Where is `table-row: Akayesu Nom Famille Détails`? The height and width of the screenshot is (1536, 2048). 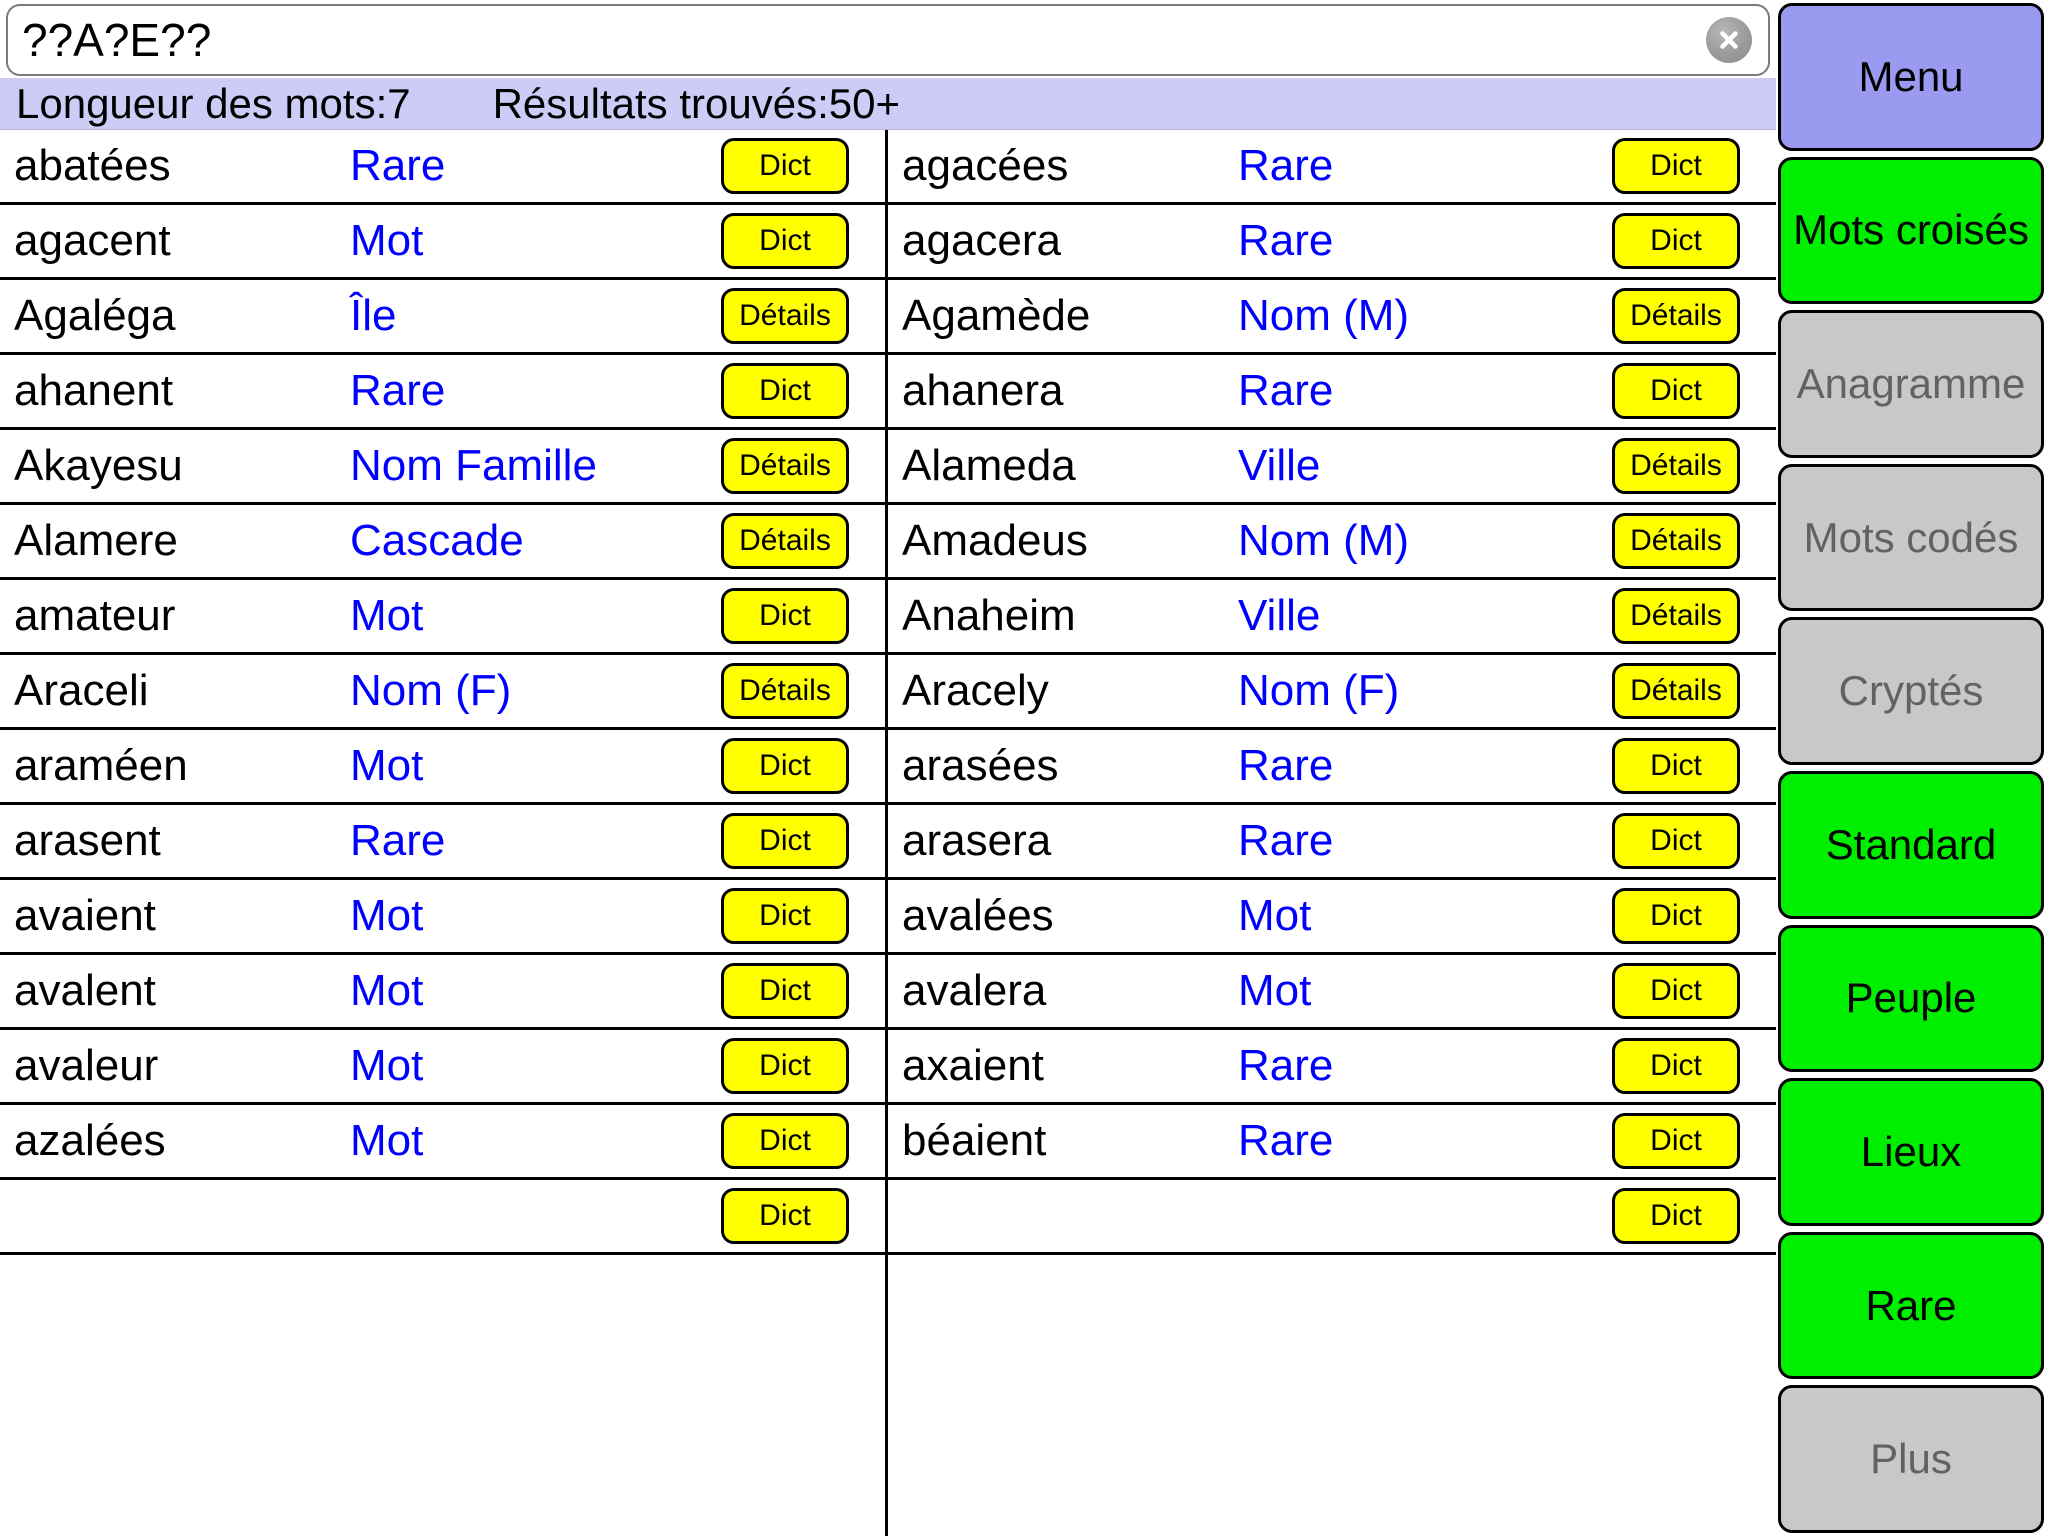
table-row: Akayesu Nom Famille Détails is located at coordinates (442, 467).